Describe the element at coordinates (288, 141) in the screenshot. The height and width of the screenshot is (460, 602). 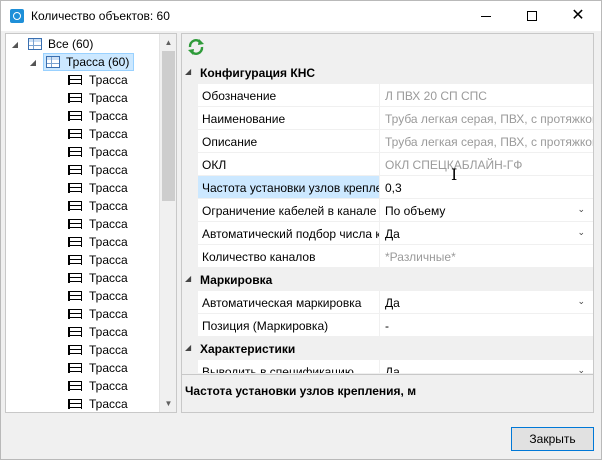
I see `property-name: Описание` at that location.